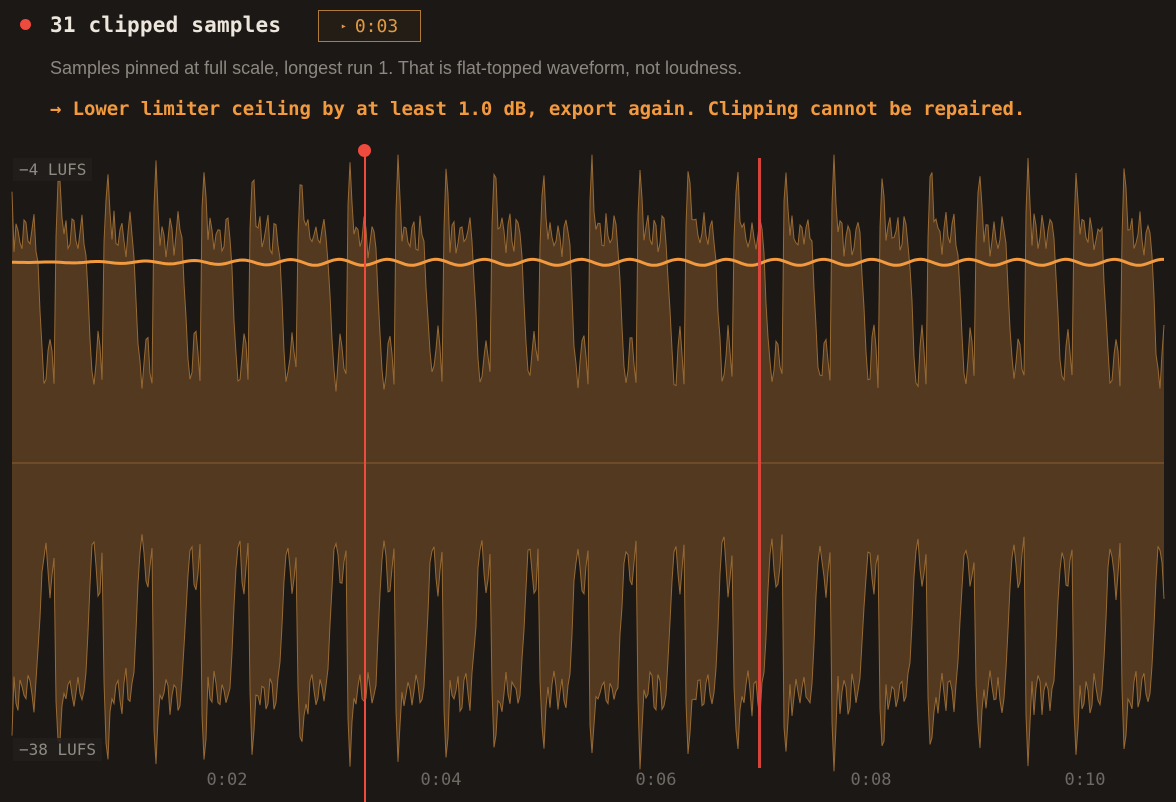 Image resolution: width=1176 pixels, height=802 pixels. What do you see at coordinates (364, 476) in the screenshot?
I see `playhead-line` at bounding box center [364, 476].